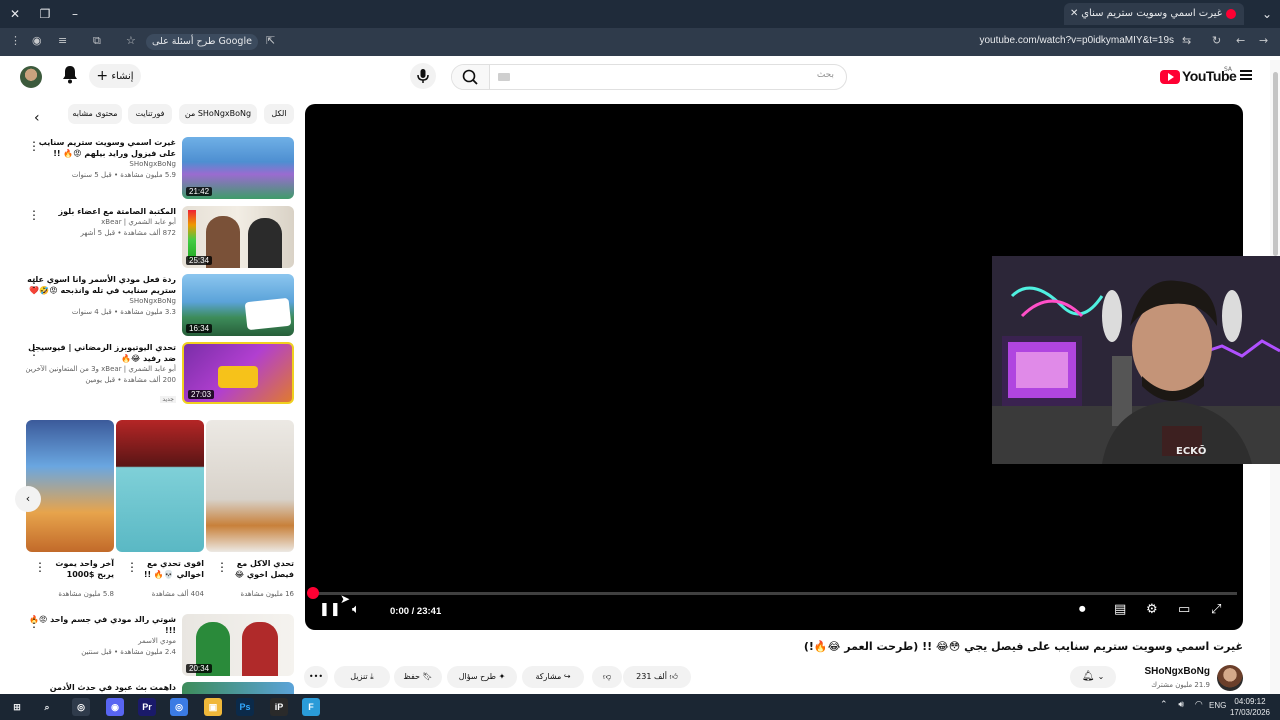 This screenshot has width=1280, height=720. I want to click on short-title: آخر واحد يموت يربح $1000, so click(79, 569).